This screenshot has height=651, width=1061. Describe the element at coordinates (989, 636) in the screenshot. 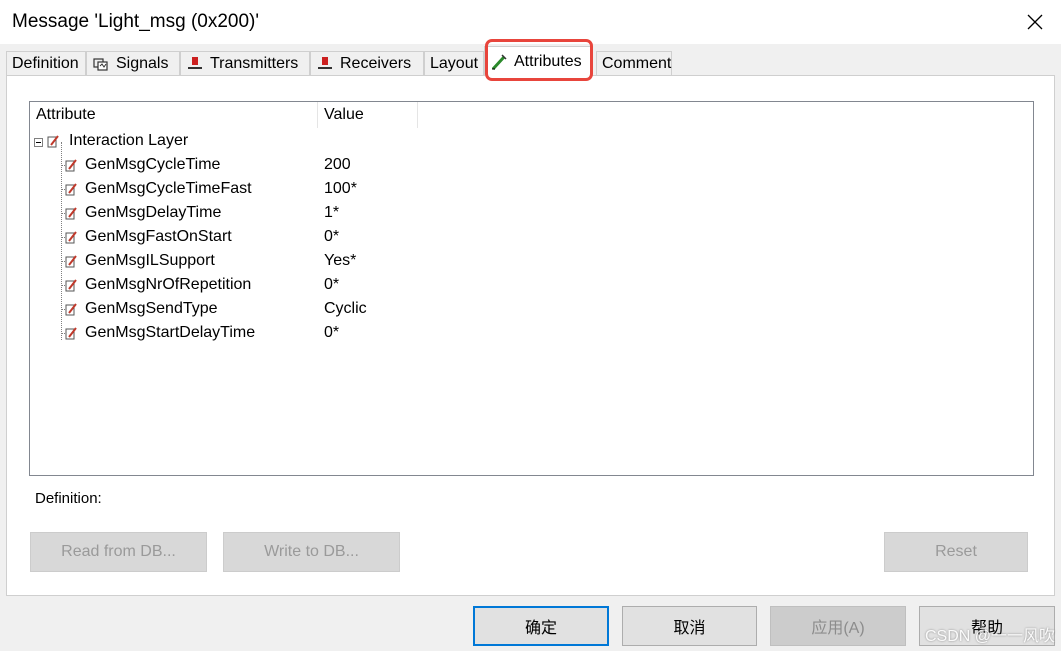

I see `watermark: CSDN @一一风吹` at that location.